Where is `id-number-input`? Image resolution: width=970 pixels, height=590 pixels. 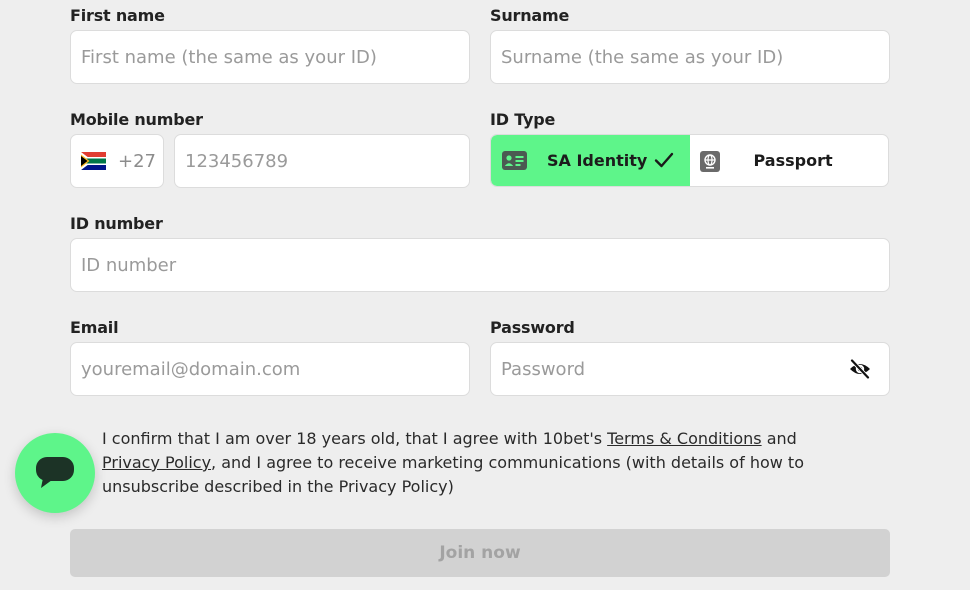
id-number-input is located at coordinates (480, 265).